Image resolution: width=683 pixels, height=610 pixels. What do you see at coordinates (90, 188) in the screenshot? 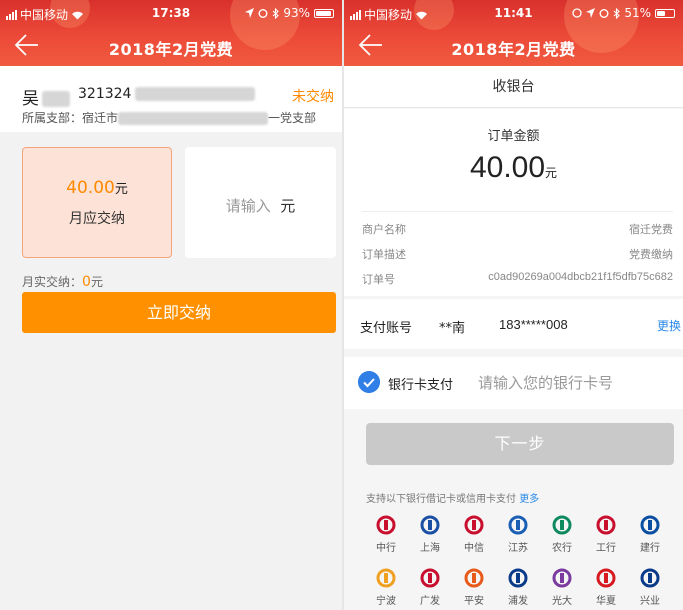
I see `monthly-amount-value: 40.00` at bounding box center [90, 188].